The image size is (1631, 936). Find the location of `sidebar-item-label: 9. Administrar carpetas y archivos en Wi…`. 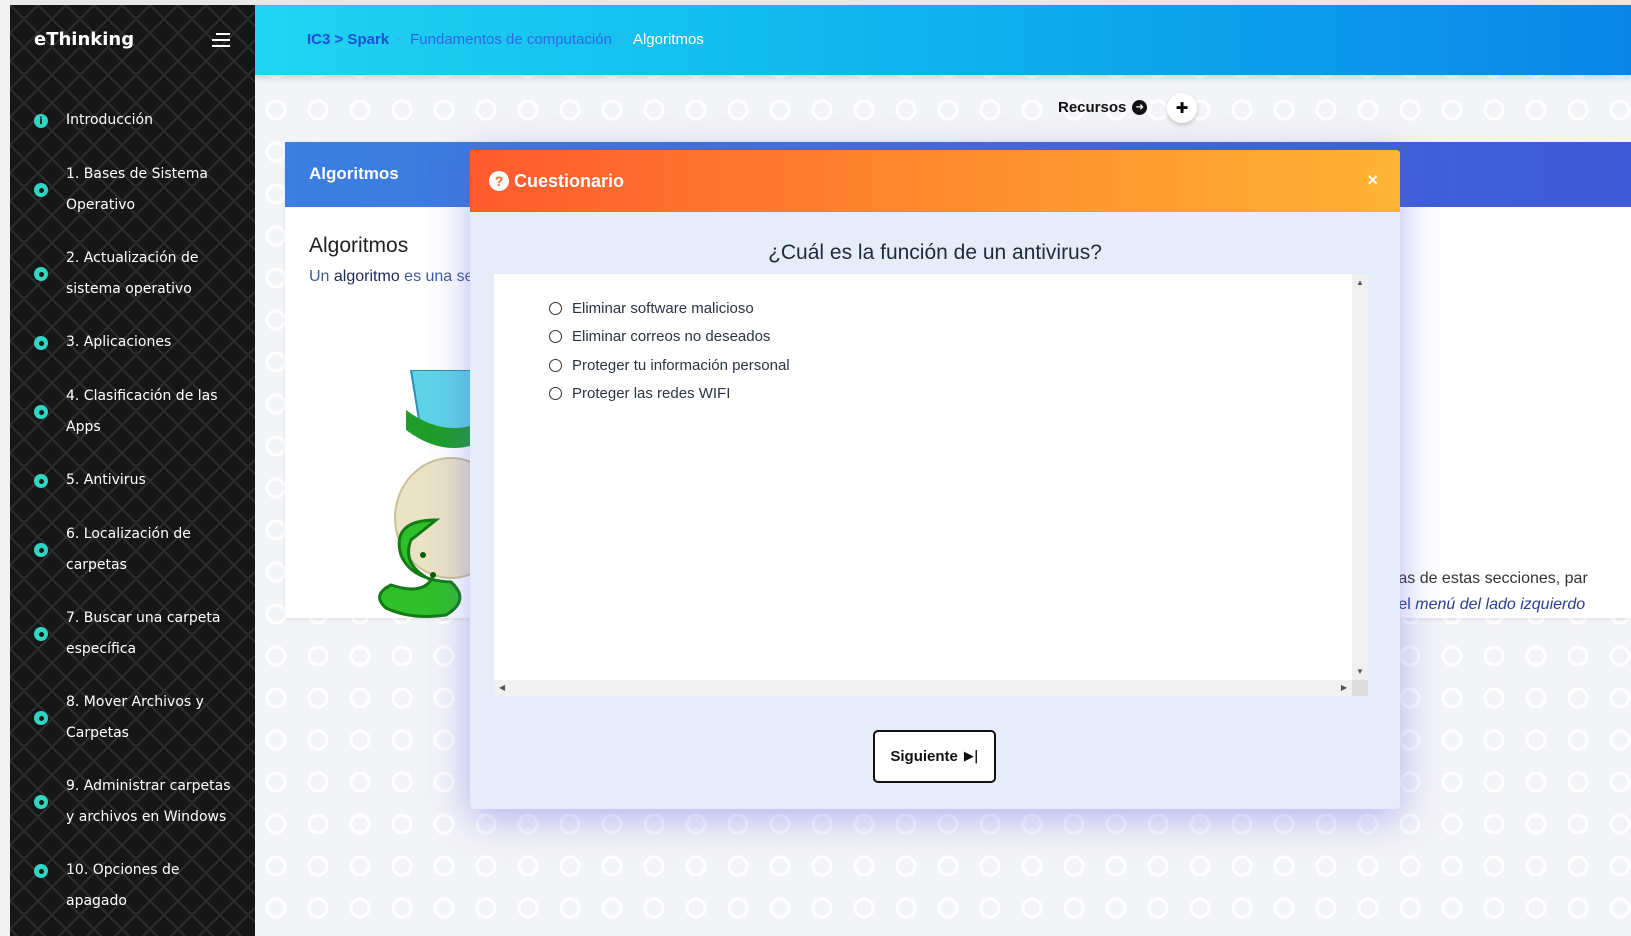

sidebar-item-label: 9. Administrar carpetas y archivos en Wi… is located at coordinates (148, 801).